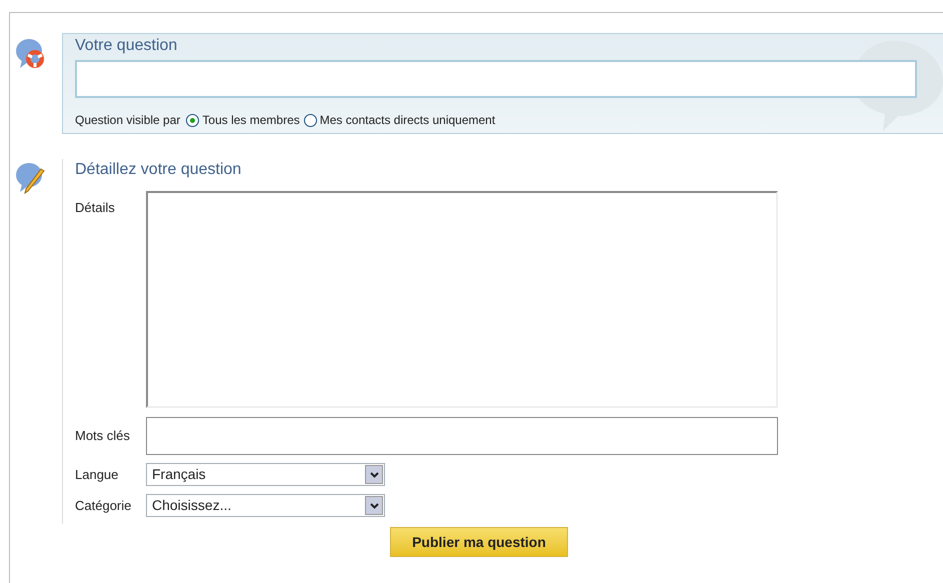  Describe the element at coordinates (496, 79) in the screenshot. I see `question-input` at that location.